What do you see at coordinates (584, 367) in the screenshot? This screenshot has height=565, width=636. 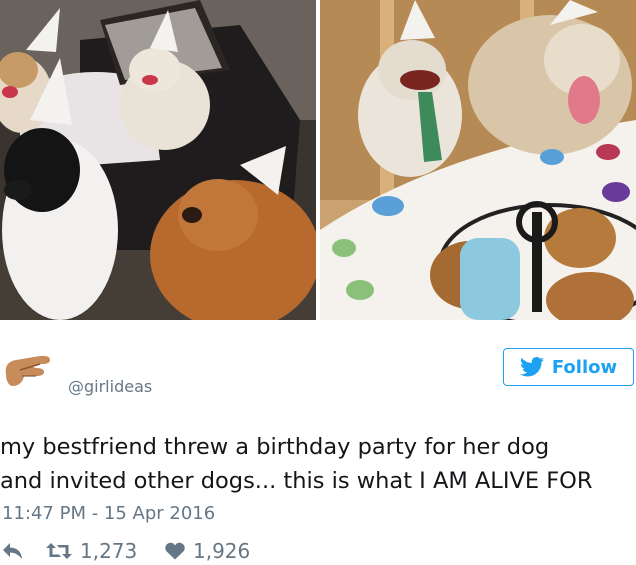 I see `follow-label: Follow` at bounding box center [584, 367].